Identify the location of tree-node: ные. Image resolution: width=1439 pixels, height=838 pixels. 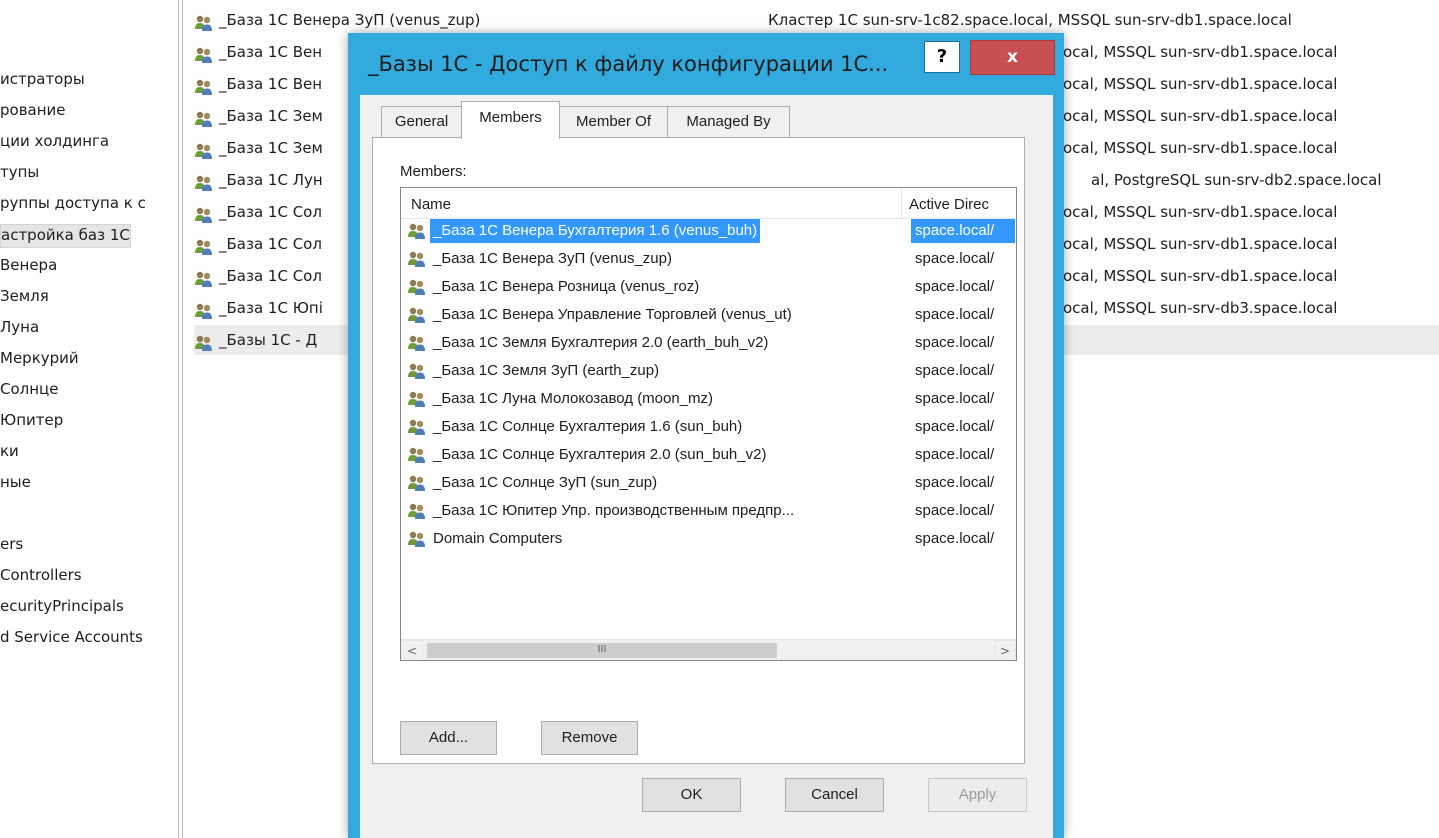
(15, 483).